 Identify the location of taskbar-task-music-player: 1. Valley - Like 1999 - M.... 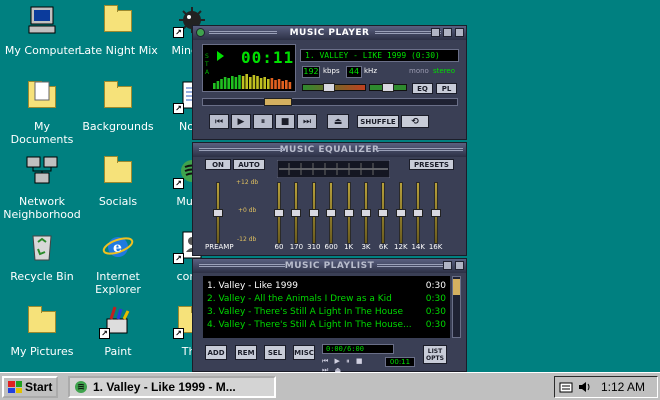
(172, 387).